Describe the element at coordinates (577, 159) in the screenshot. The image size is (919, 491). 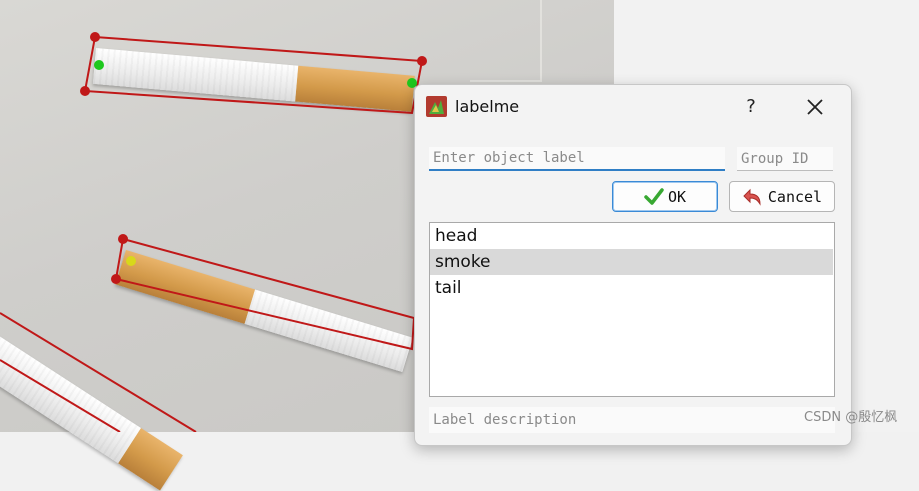
I see `label-input` at that location.